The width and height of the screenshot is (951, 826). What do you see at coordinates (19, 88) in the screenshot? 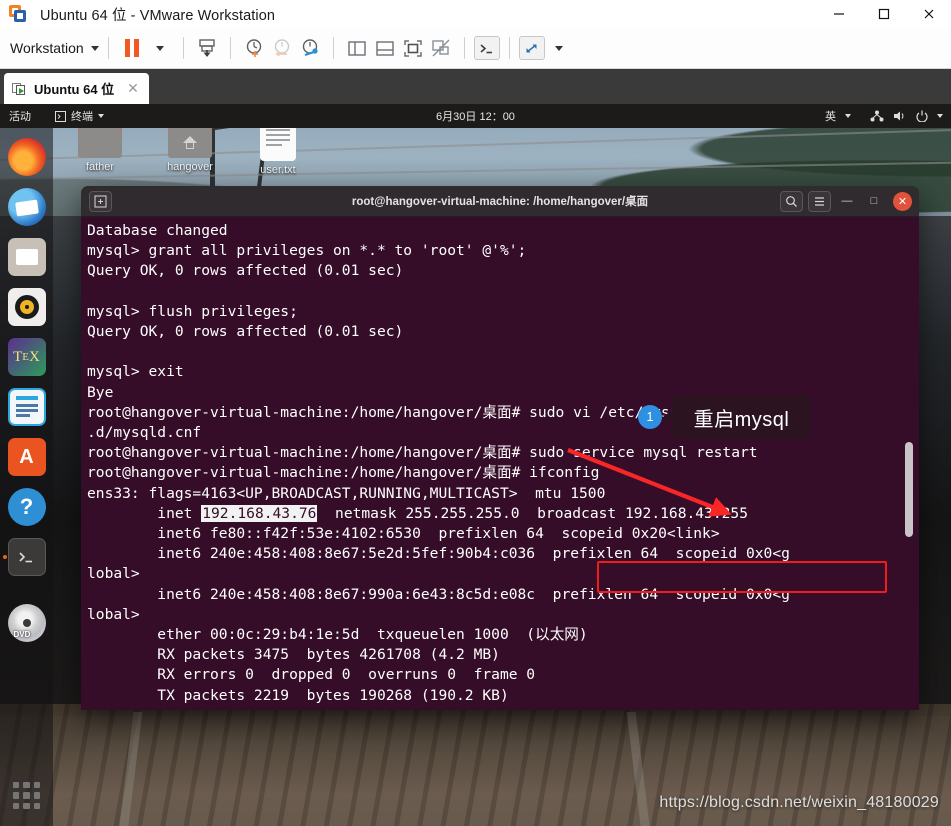
I see `vm-running-icon` at bounding box center [19, 88].